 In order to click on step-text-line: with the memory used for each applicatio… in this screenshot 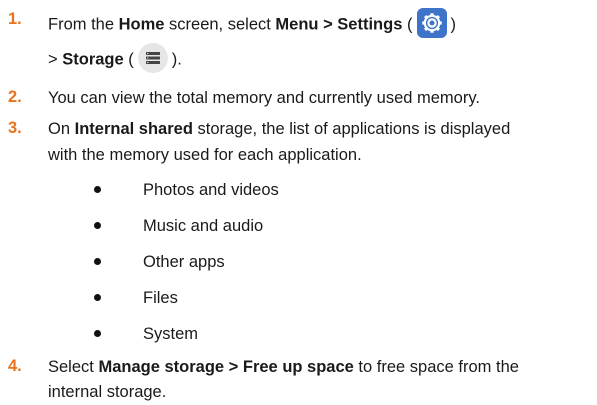, I will do `click(205, 155)`.